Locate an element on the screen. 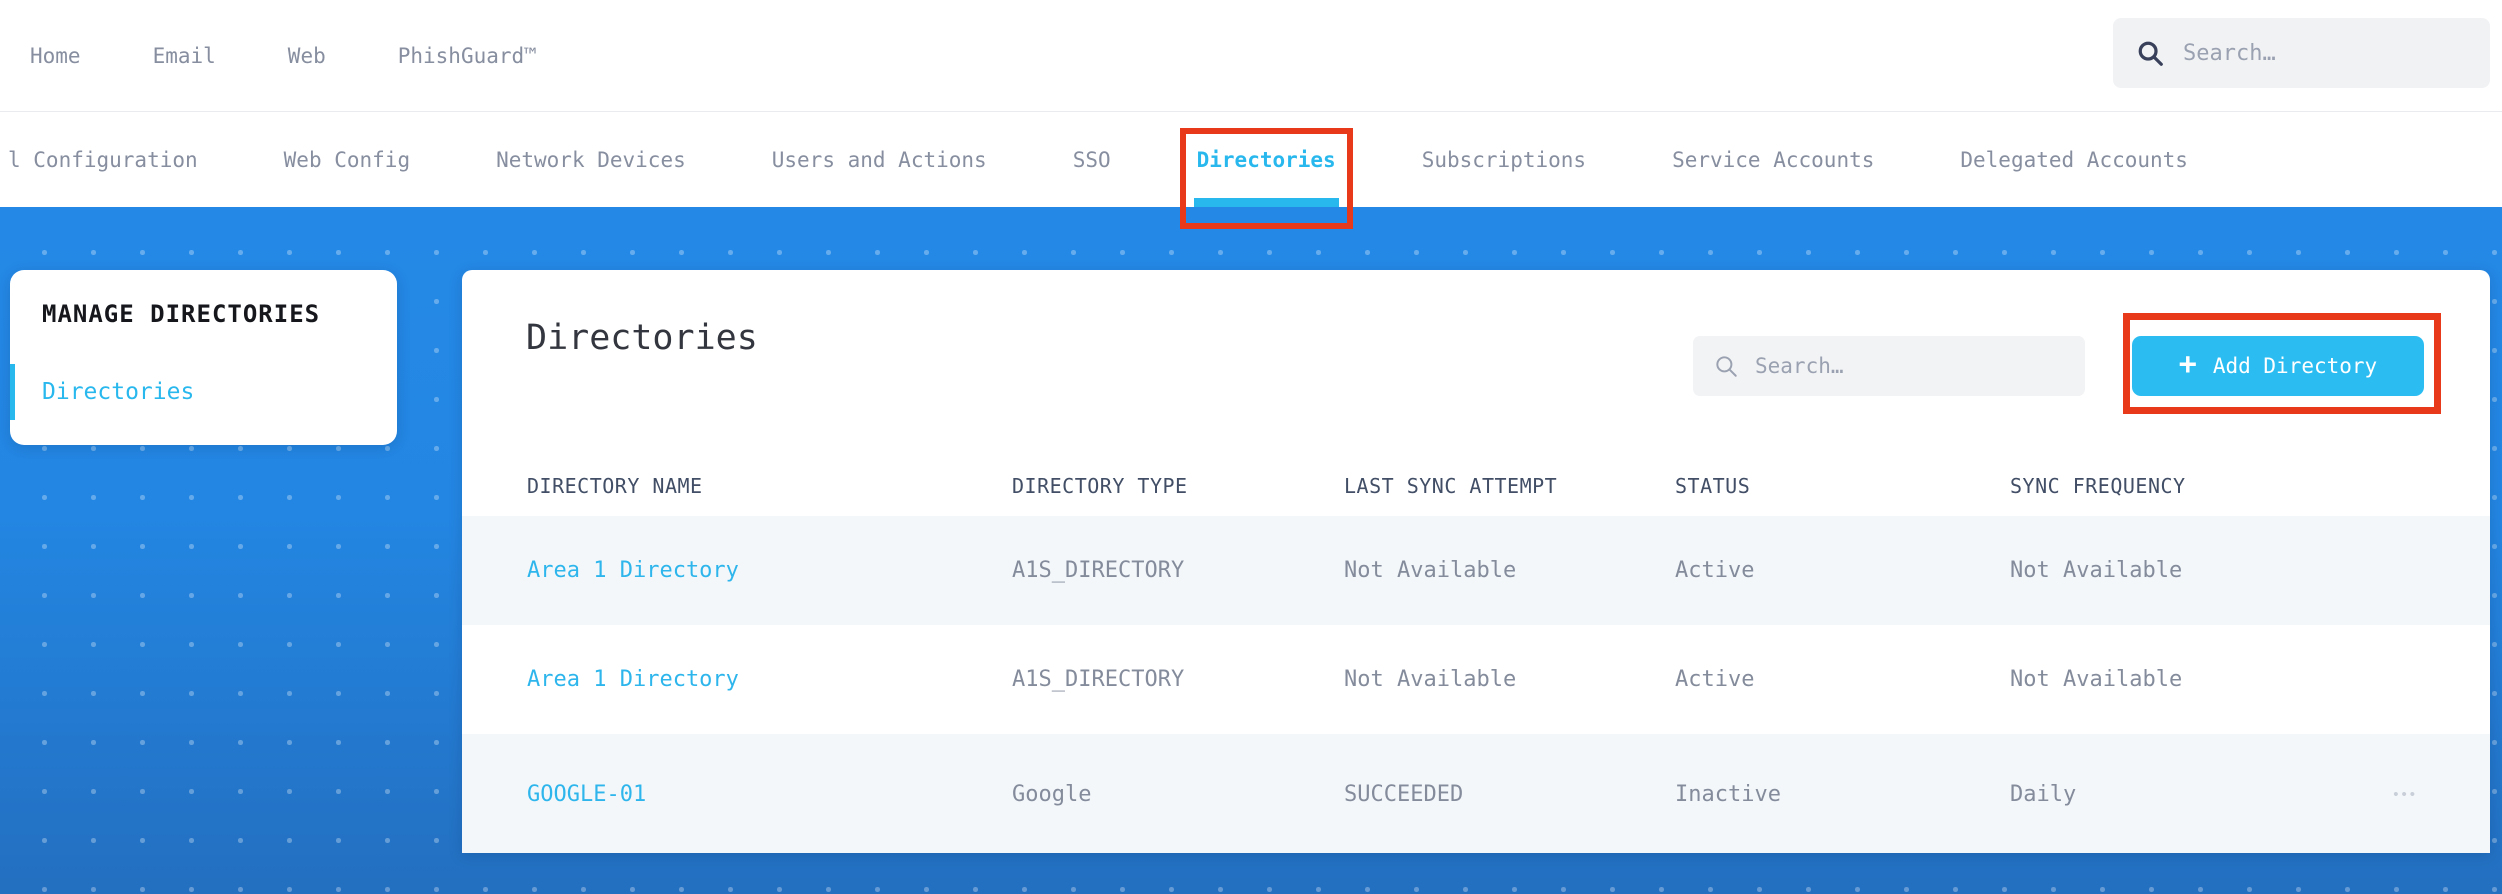 Image resolution: width=2502 pixels, height=894 pixels. active-tab-underline is located at coordinates (1266, 202).